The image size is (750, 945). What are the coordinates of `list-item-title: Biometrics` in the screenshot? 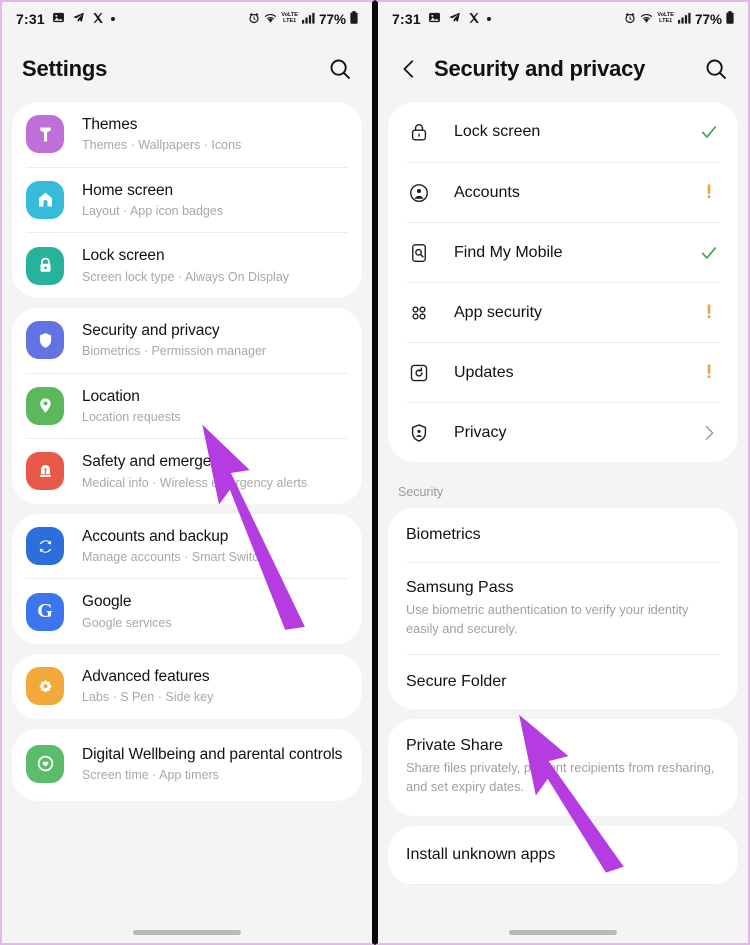 It's located at (443, 534).